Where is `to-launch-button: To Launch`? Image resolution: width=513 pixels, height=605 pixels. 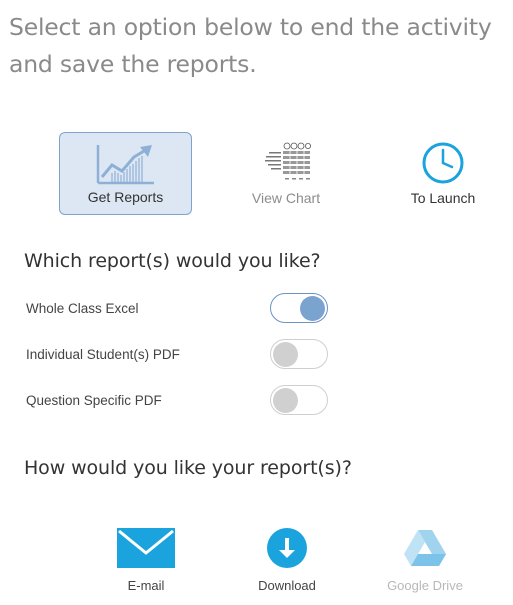
to-launch-button: To Launch is located at coordinates (443, 173).